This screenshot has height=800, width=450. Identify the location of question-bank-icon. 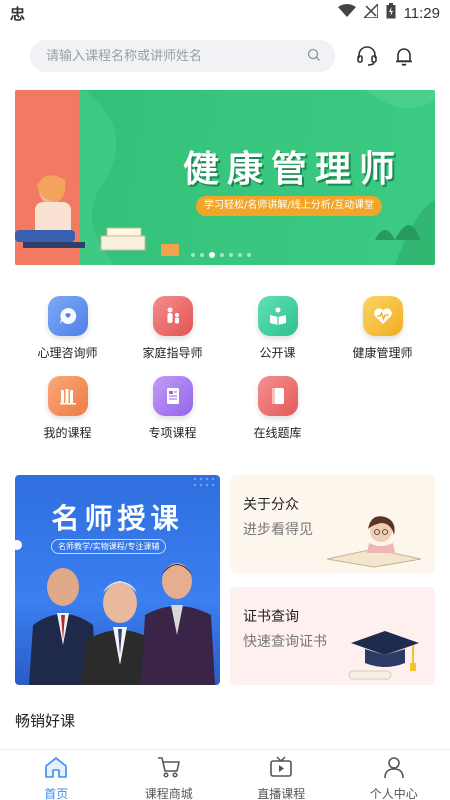
(277, 396).